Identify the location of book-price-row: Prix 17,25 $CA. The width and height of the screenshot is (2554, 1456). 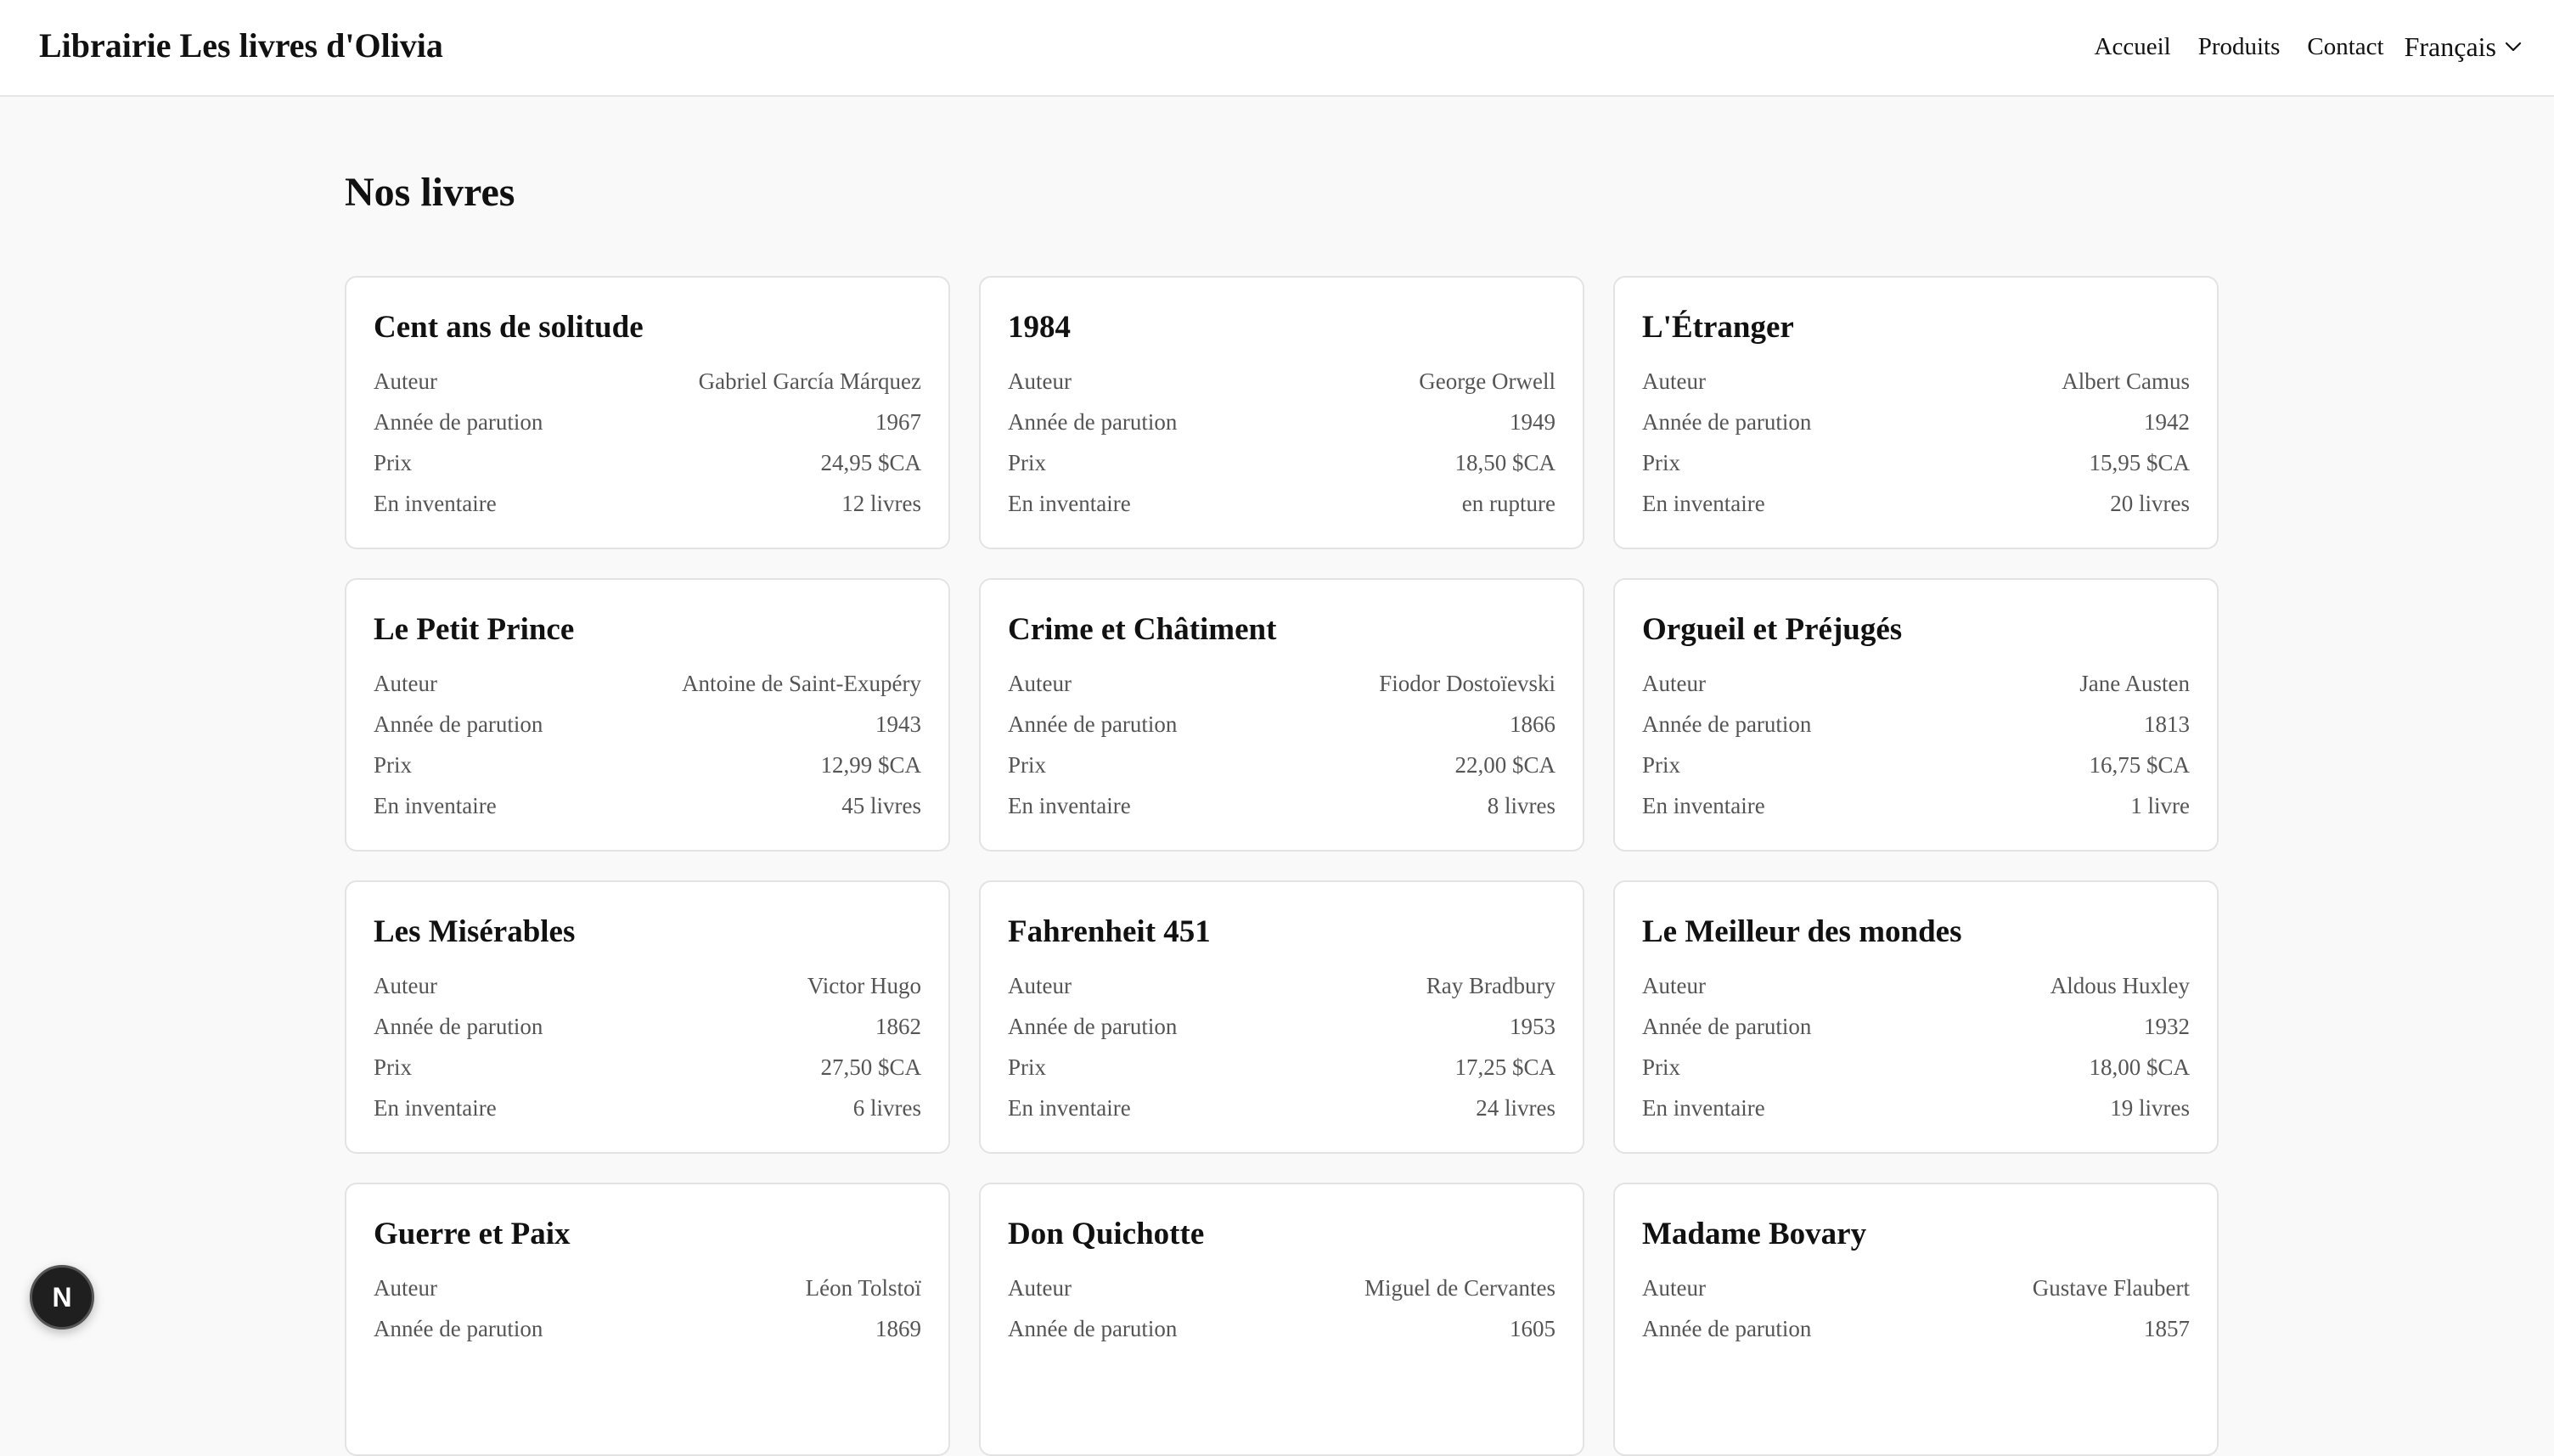
(1281, 1067).